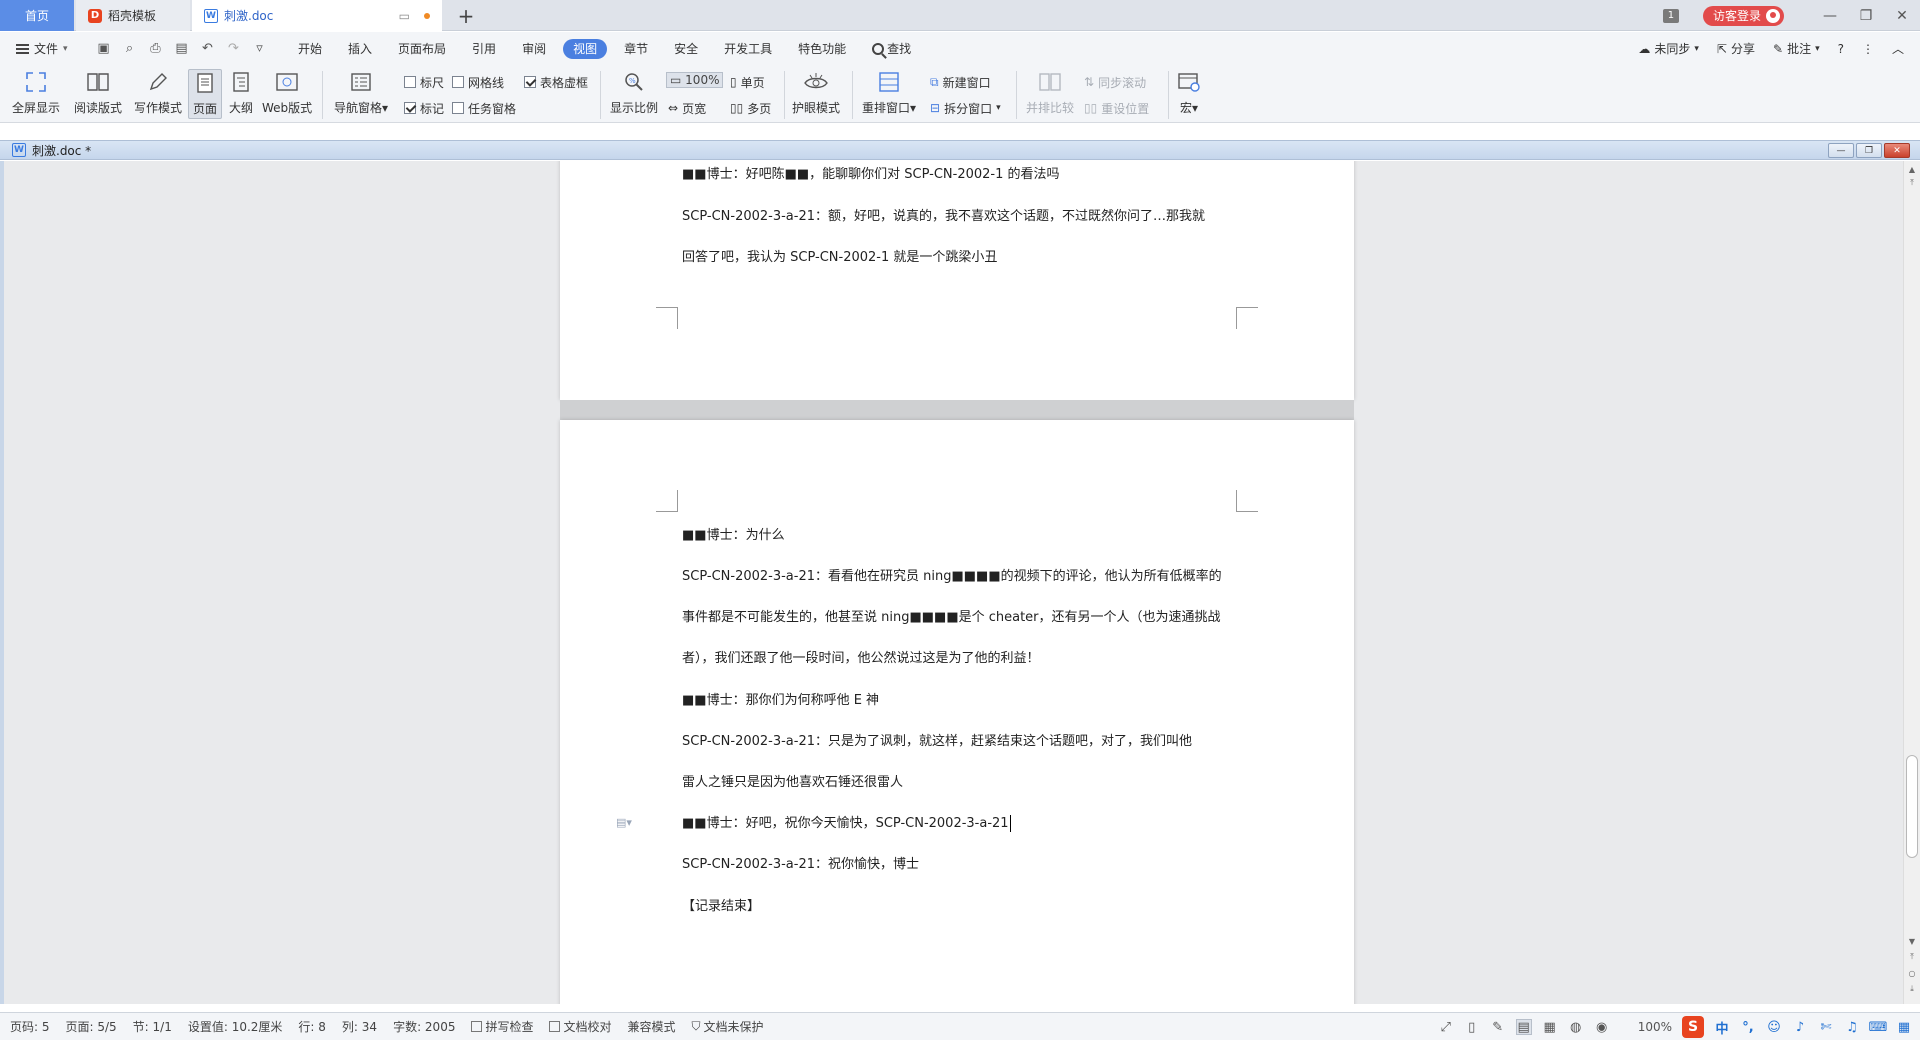  I want to click on punctuation-icon: °,, so click(1748, 1027).